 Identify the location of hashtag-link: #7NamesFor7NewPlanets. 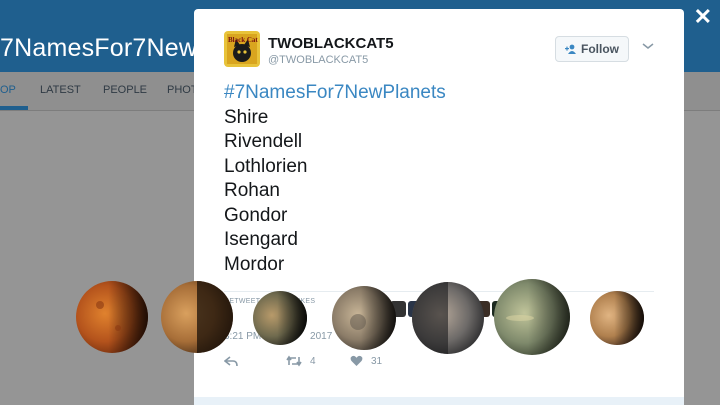
(335, 93).